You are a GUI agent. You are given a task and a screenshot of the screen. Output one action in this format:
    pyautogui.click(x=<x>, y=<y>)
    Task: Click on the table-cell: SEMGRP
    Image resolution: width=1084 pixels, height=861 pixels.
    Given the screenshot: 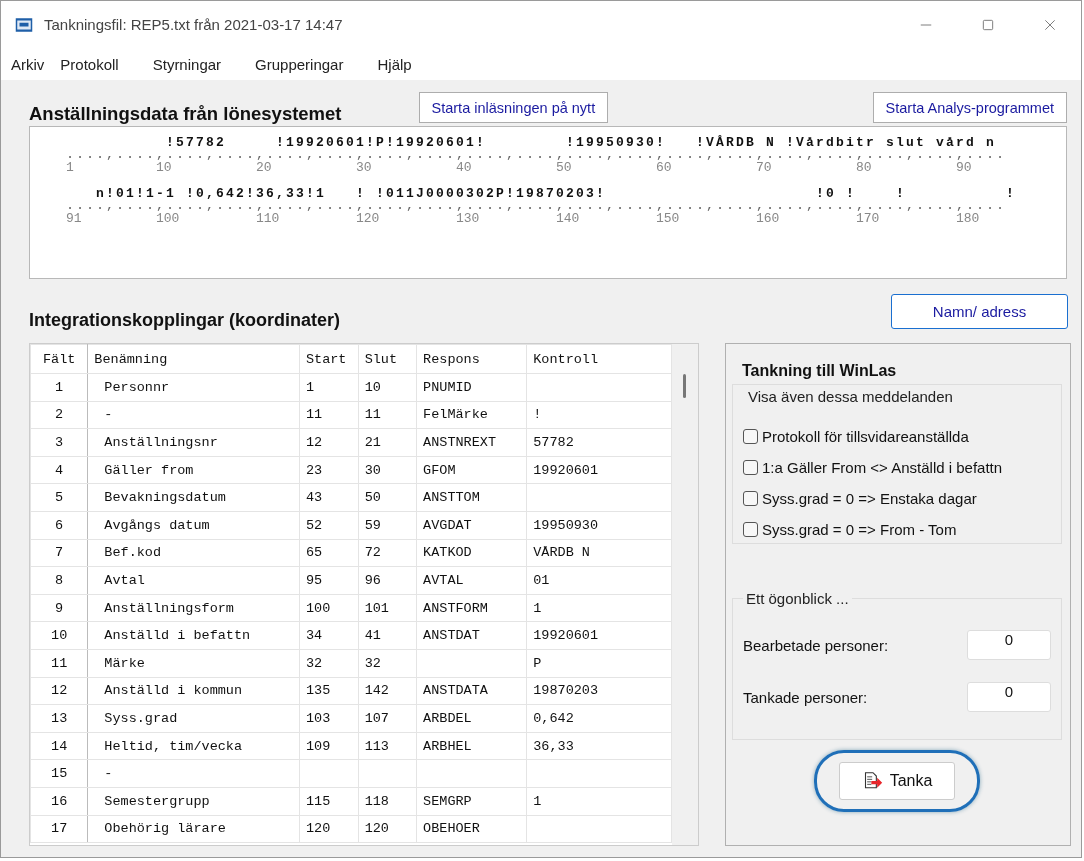 What is the action you would take?
    pyautogui.click(x=471, y=801)
    